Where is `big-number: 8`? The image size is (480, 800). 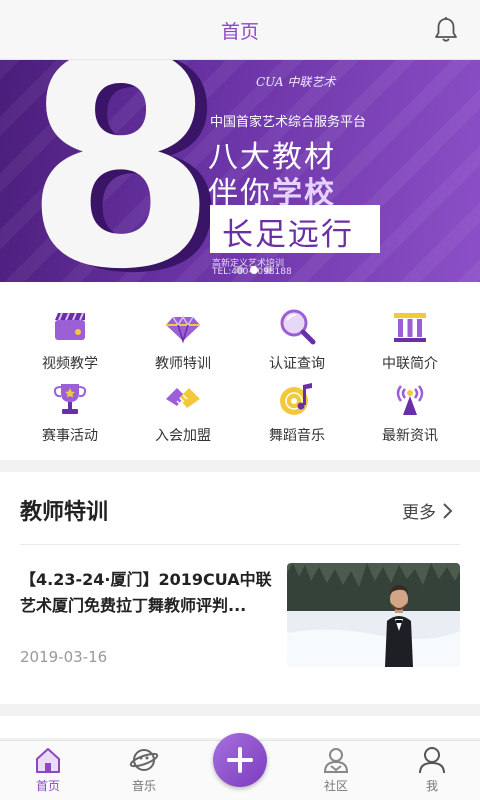 big-number: 8 is located at coordinates (120, 171).